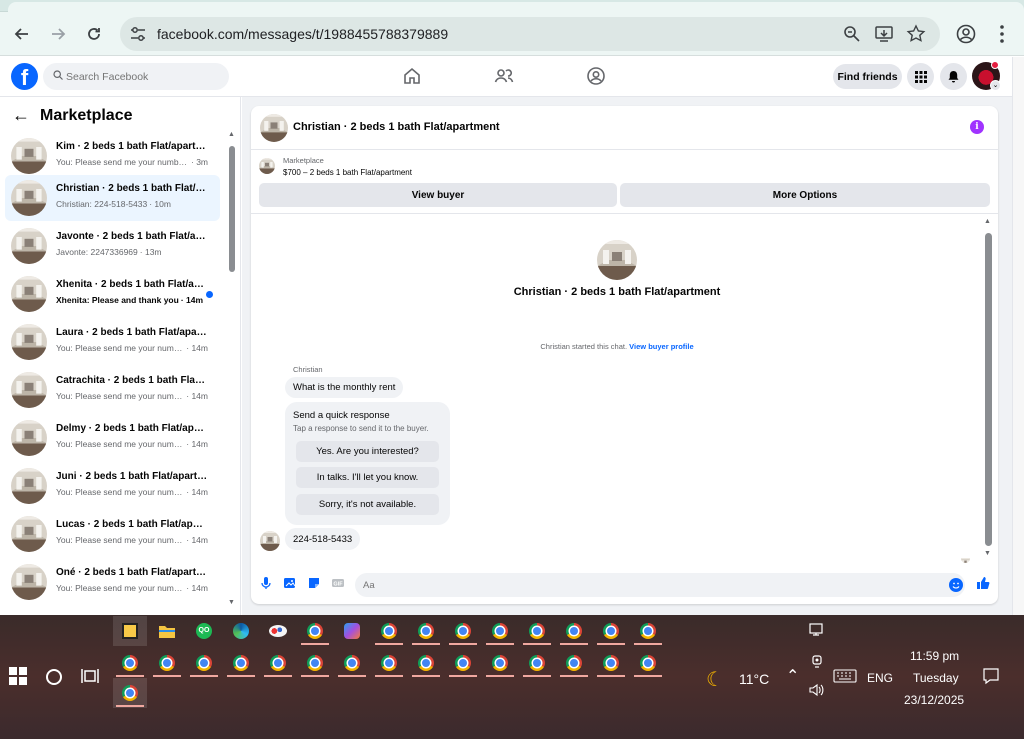  What do you see at coordinates (314, 583) in the screenshot?
I see `sticker-icon` at bounding box center [314, 583].